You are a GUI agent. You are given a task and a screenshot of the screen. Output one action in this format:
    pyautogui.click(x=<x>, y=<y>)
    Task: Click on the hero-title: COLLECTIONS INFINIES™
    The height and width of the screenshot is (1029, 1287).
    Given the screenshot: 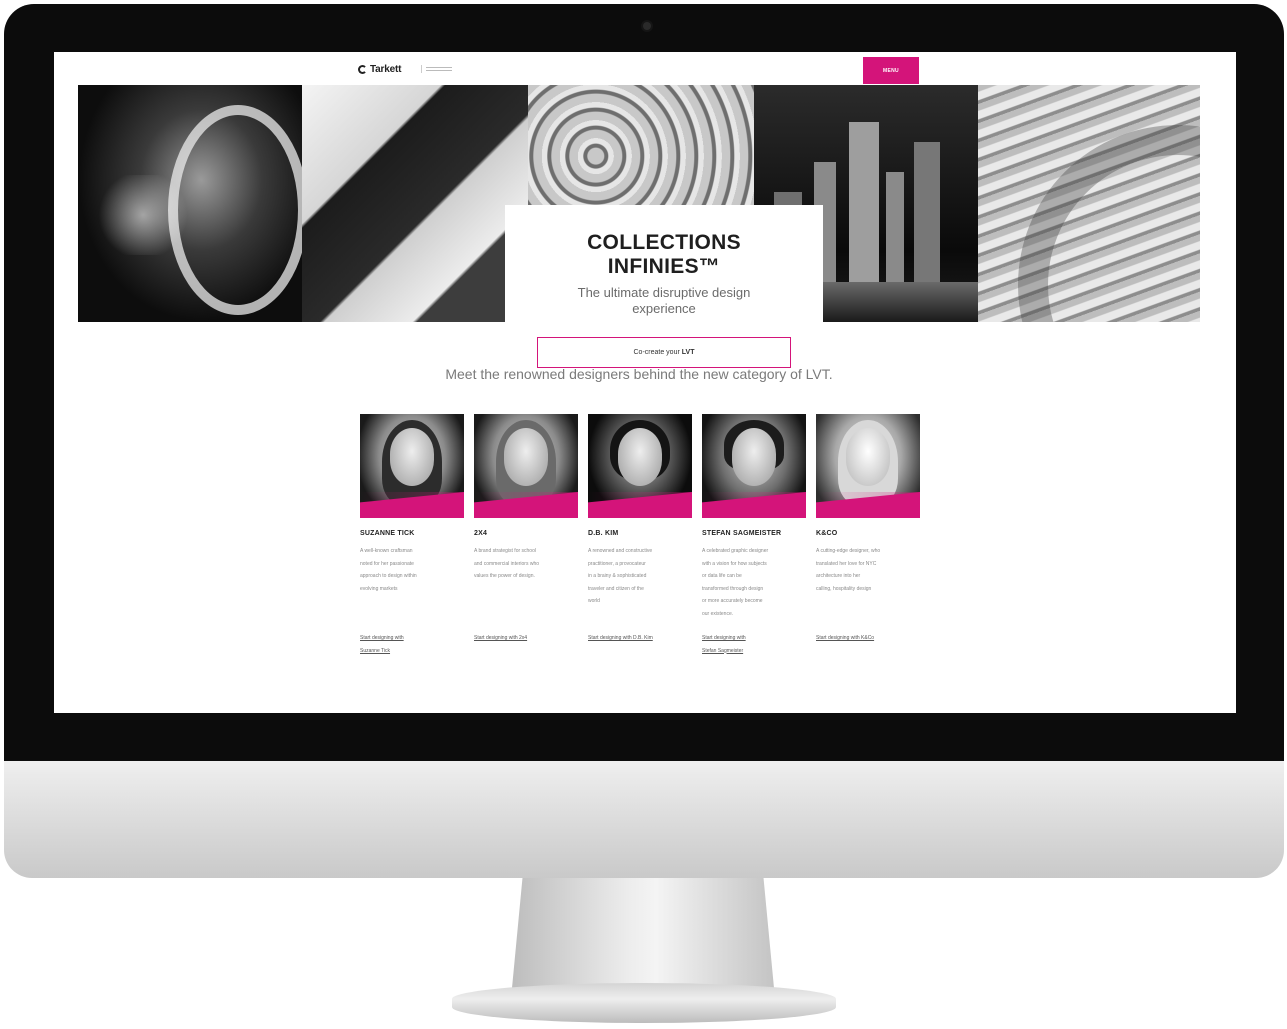 What is the action you would take?
    pyautogui.click(x=664, y=254)
    